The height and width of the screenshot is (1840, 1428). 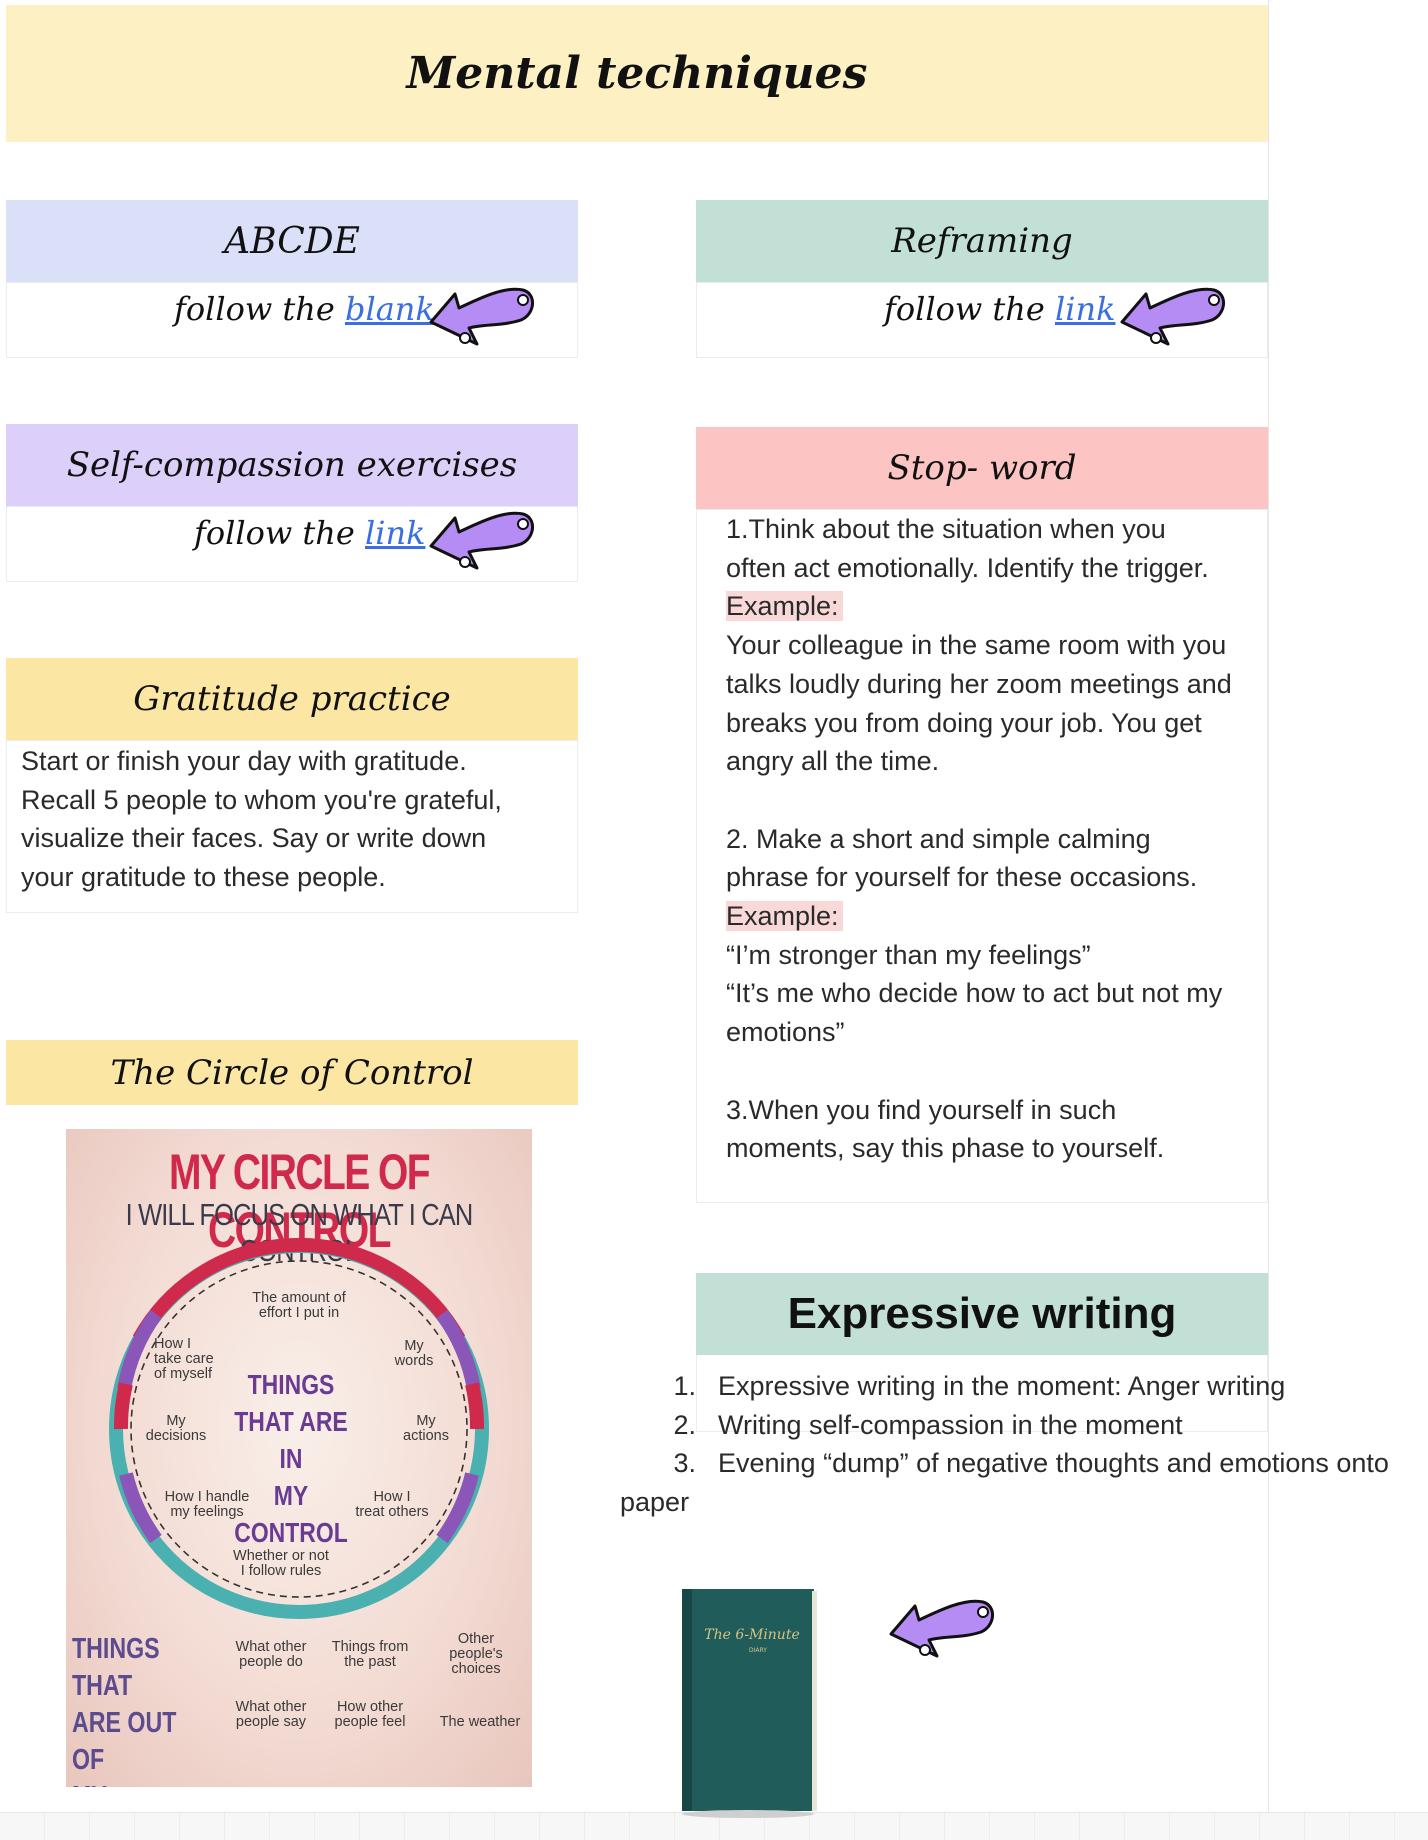 I want to click on abcde-follow-text: follow the blank, so click(x=304, y=309).